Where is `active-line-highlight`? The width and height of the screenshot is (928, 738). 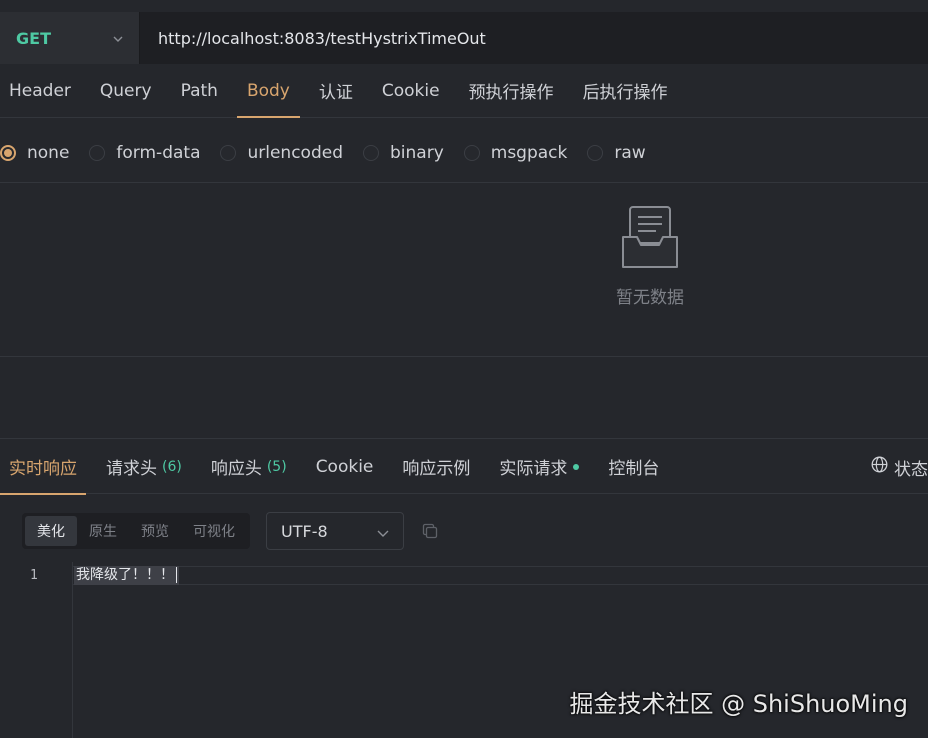 active-line-highlight is located at coordinates (500, 575).